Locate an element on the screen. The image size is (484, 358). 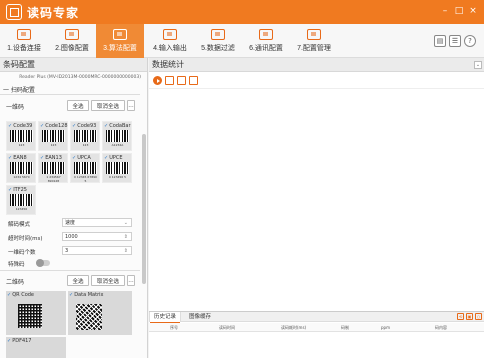
export-icon is located at coordinates (169, 80).